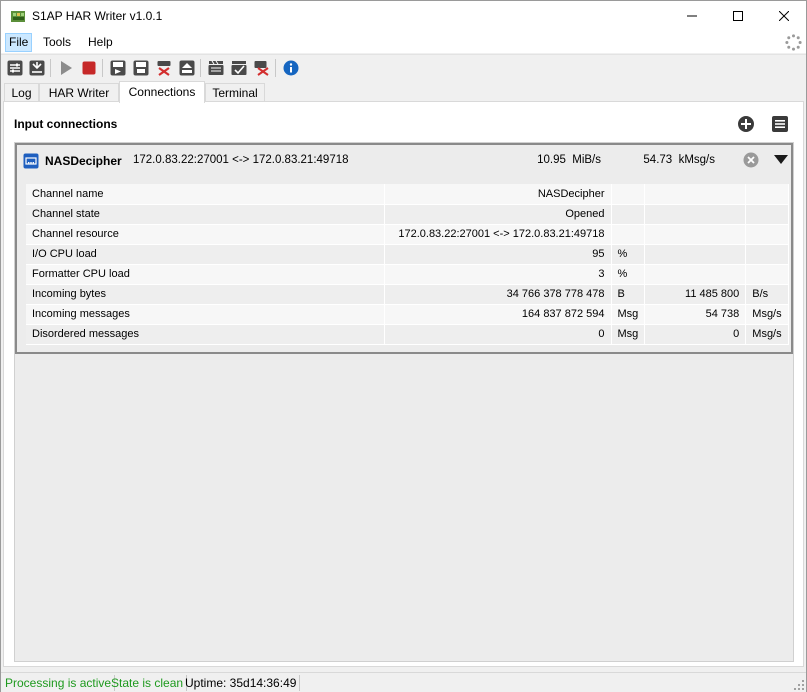 This screenshot has height=692, width=807. I want to click on property-value: 0, so click(498, 334).